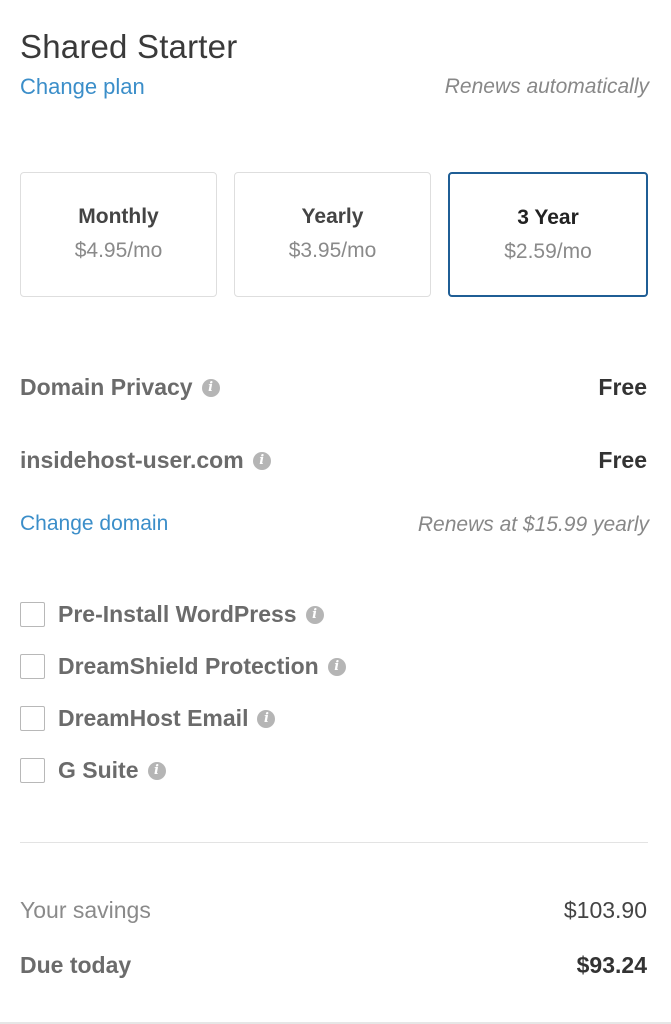  I want to click on term-price: $3.95/mo, so click(332, 250).